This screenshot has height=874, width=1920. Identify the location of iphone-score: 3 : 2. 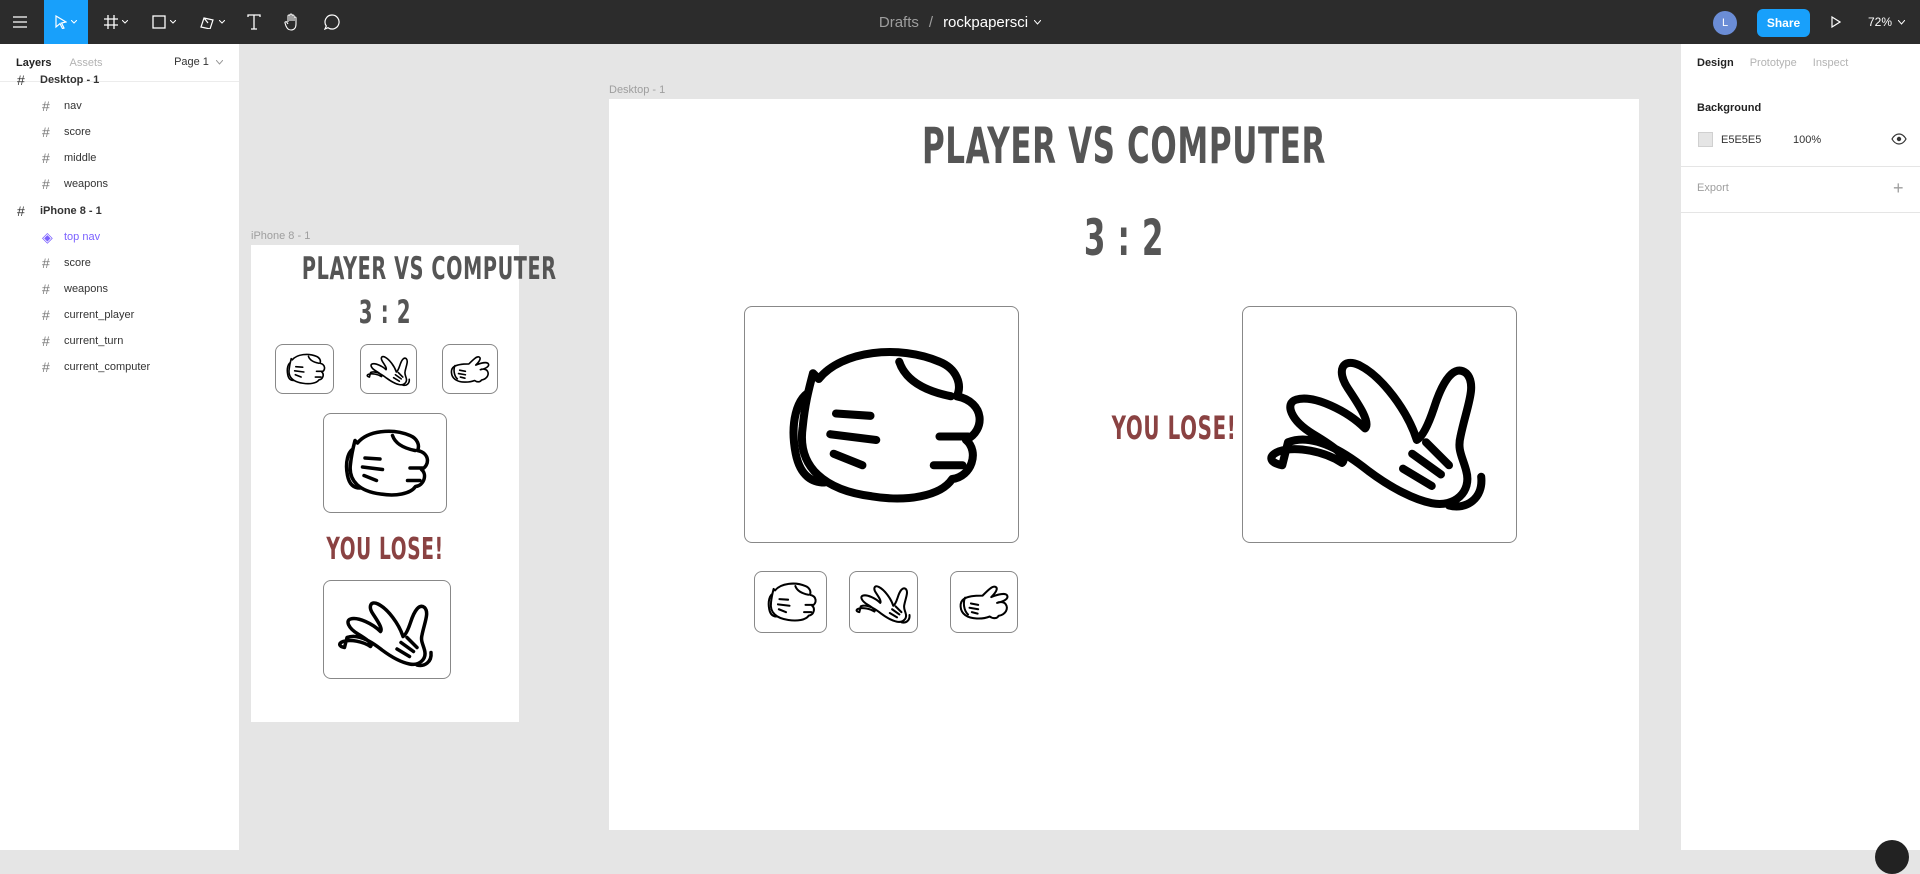
(385, 312).